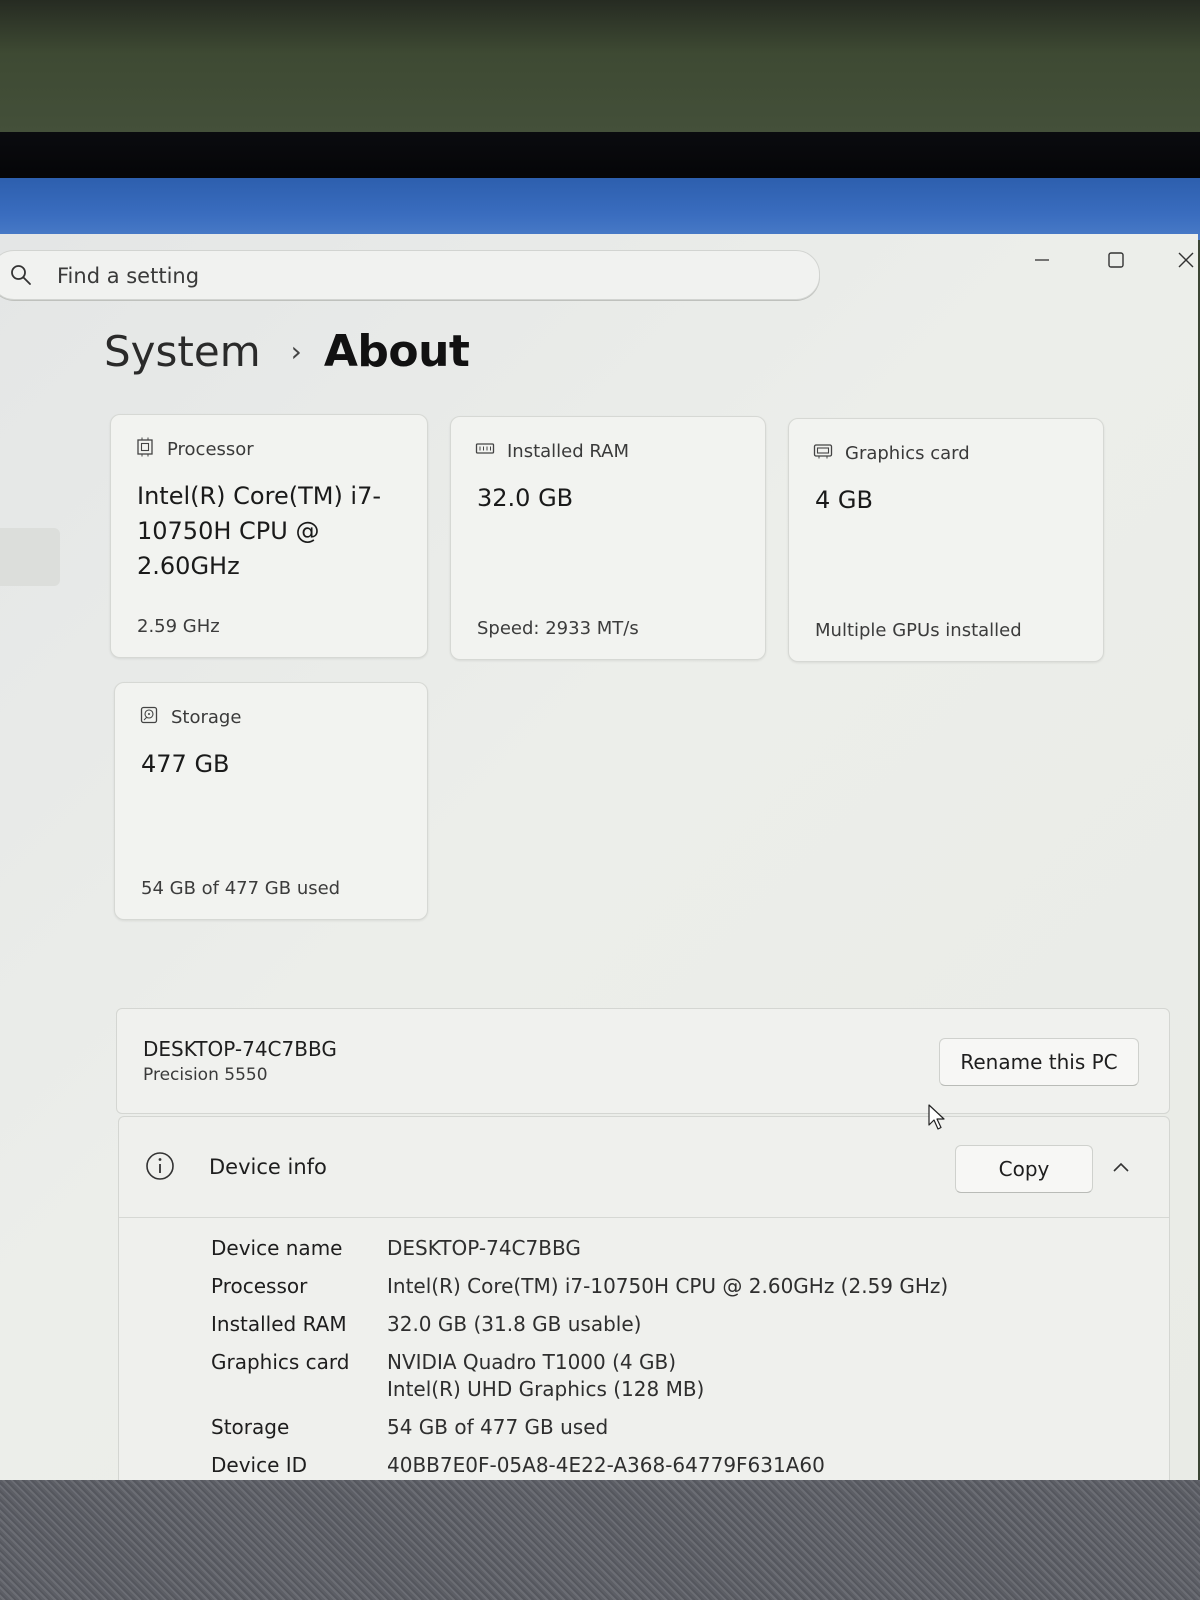  What do you see at coordinates (485, 451) in the screenshot?
I see `ram-icon` at bounding box center [485, 451].